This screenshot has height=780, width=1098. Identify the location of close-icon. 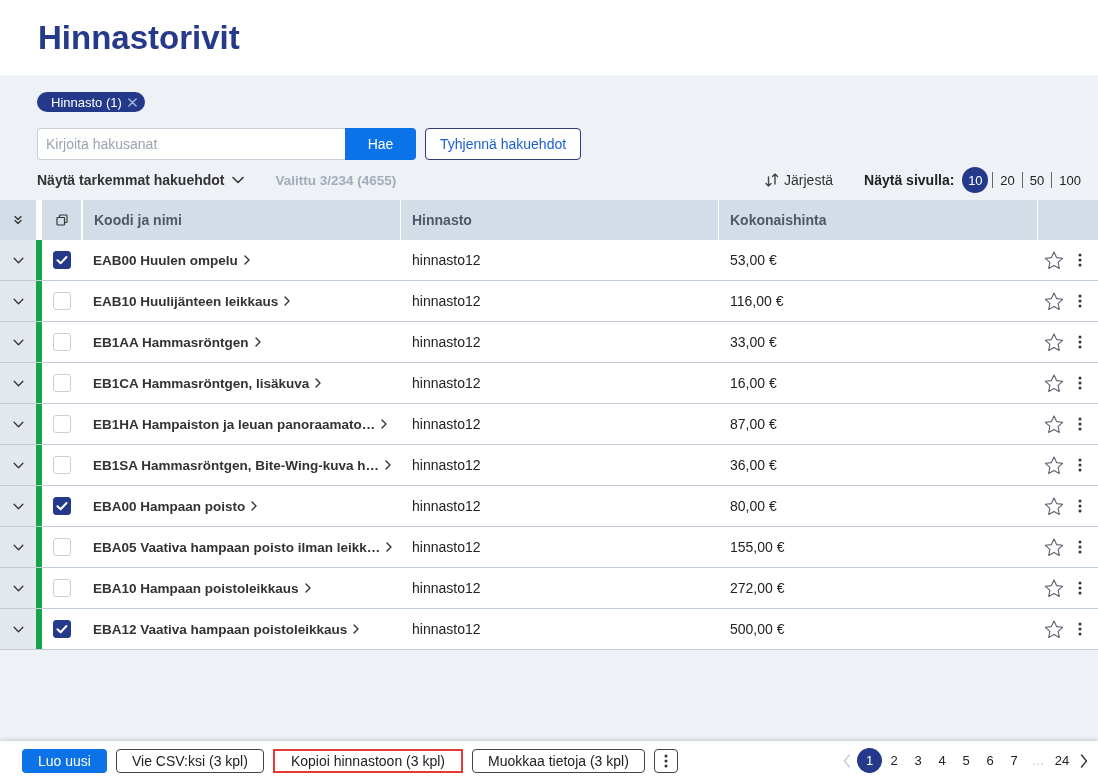
(132, 102).